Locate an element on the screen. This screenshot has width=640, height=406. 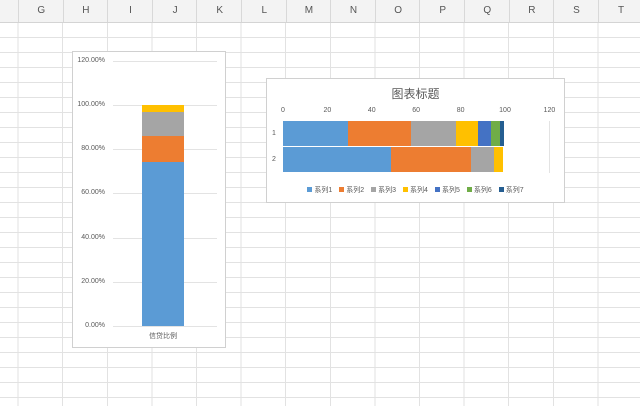
legend-label: 系列1 is located at coordinates (323, 190).